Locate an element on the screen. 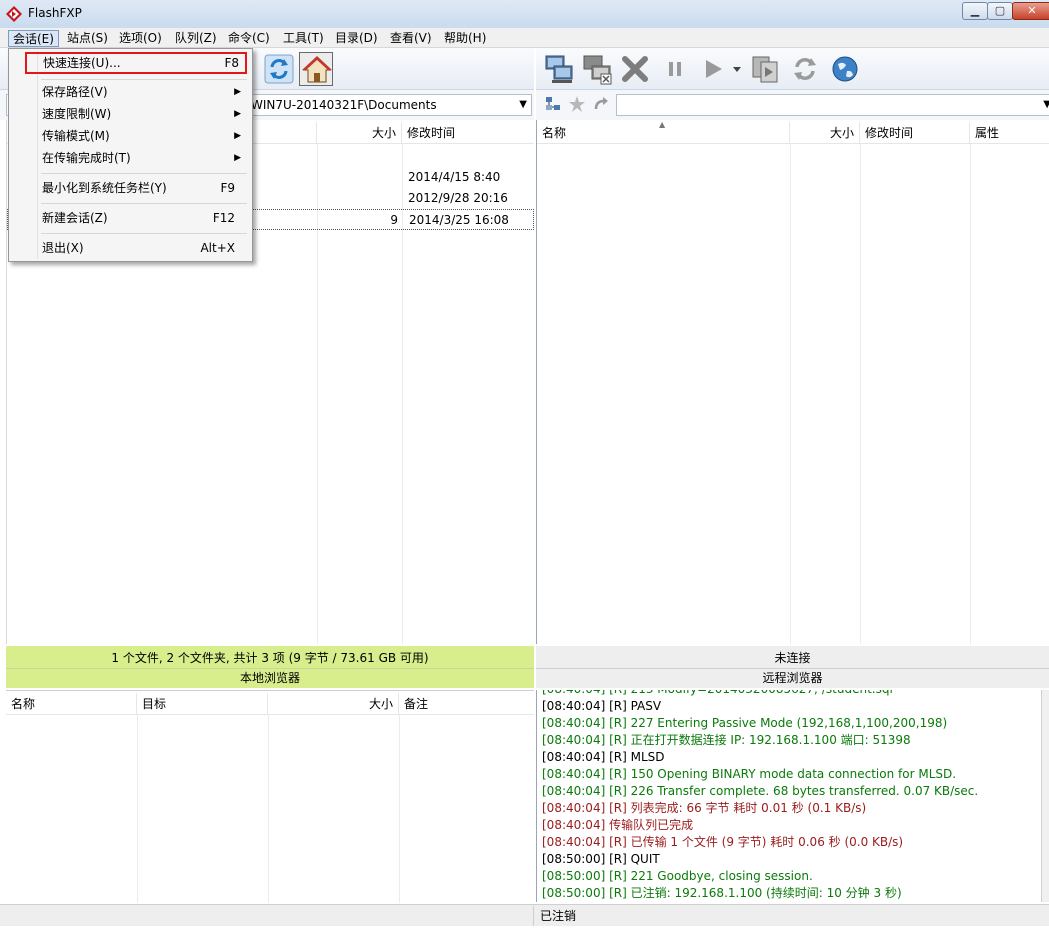 The height and width of the screenshot is (933, 1049). play-icon is located at coordinates (713, 69).